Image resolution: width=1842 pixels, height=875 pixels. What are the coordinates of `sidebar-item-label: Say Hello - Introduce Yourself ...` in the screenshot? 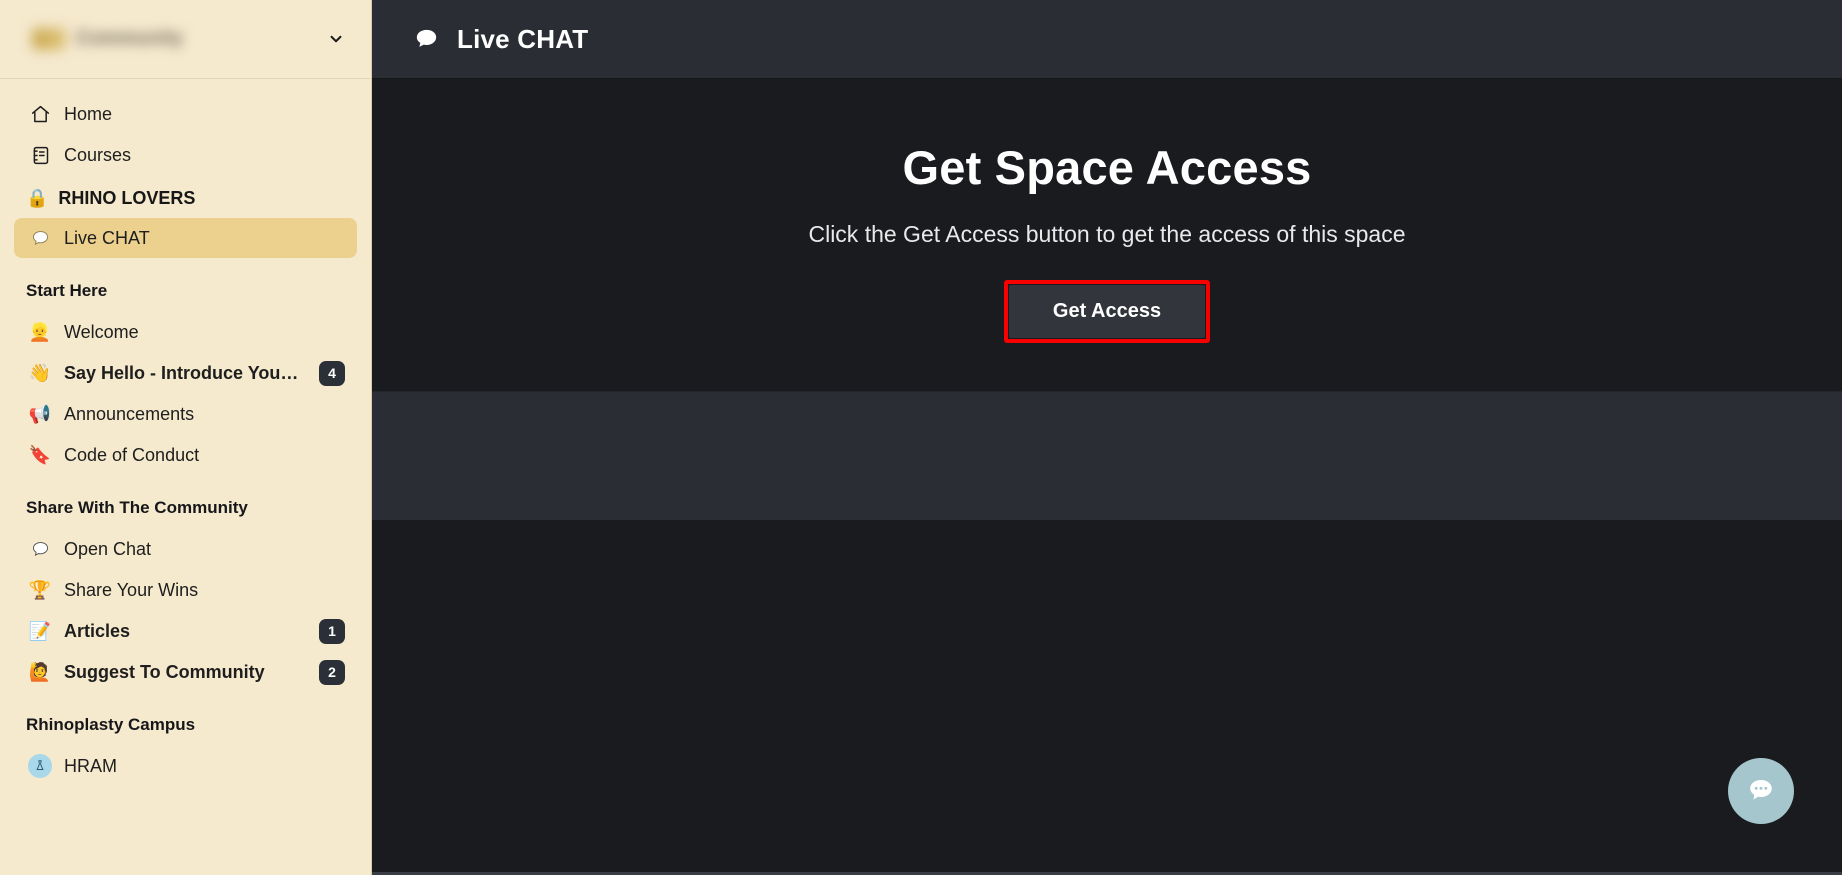 It's located at (181, 372).